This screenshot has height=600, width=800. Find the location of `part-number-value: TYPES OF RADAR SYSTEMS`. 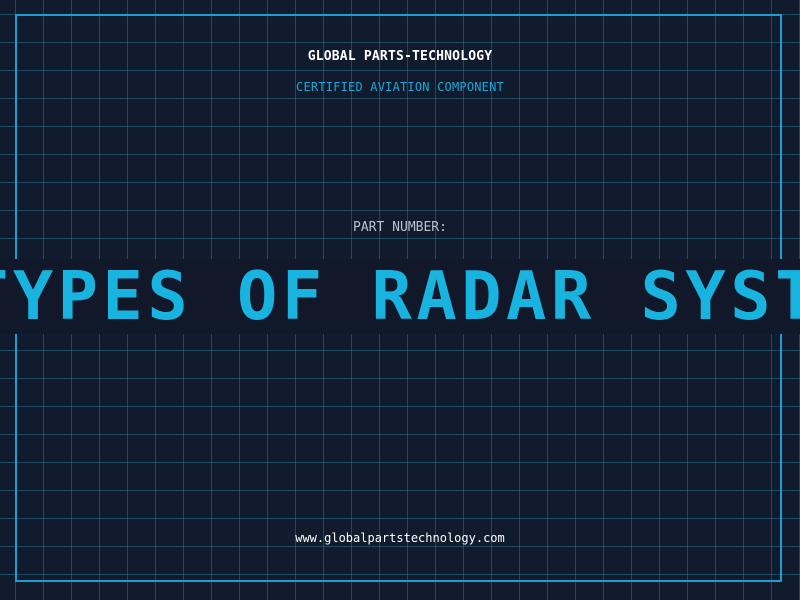

part-number-value: TYPES OF RADAR SYSTEMS is located at coordinates (400, 296).